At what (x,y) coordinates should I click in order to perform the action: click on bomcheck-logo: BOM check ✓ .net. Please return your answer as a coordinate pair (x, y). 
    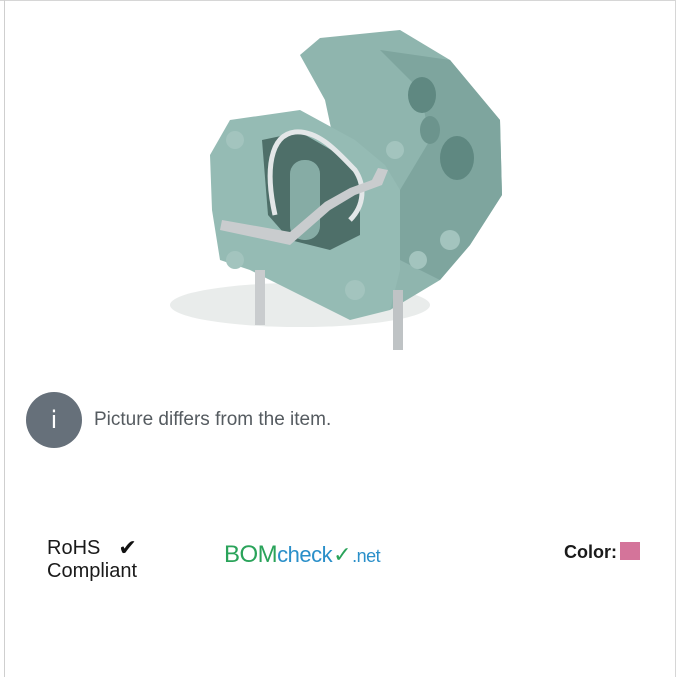
    Looking at the image, I should click on (302, 555).